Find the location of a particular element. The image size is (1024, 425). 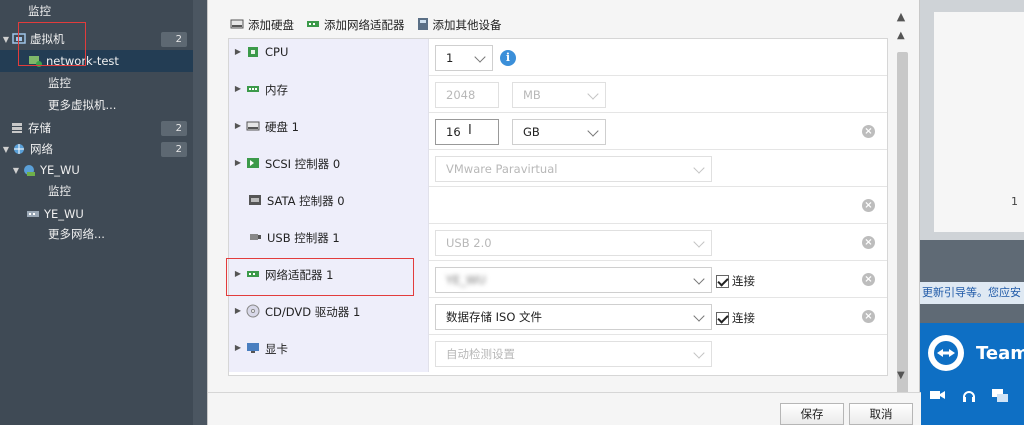

cdrom-icon is located at coordinates (253, 311).